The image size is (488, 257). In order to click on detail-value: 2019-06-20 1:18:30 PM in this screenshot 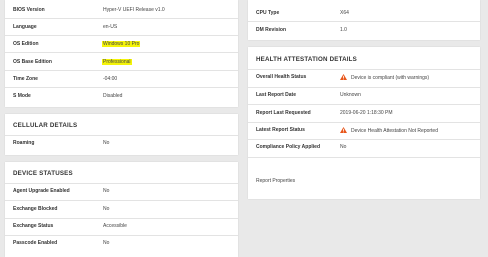, I will do `click(366, 113)`.